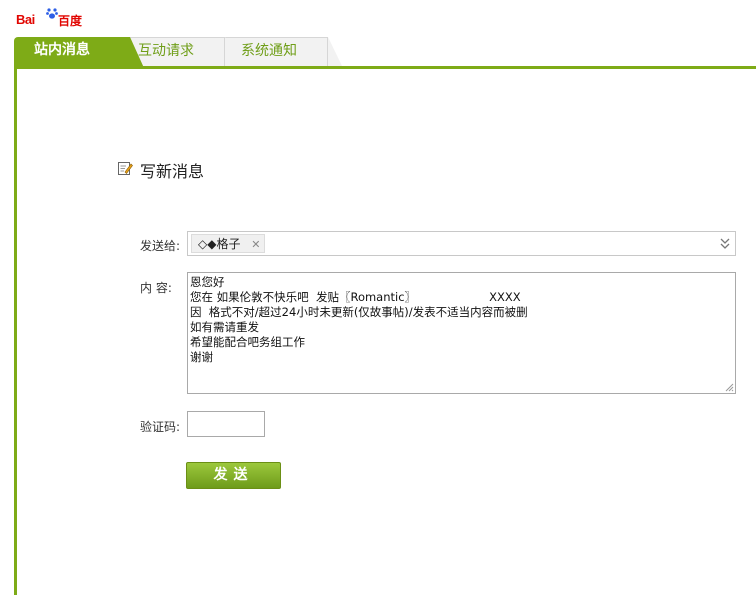  What do you see at coordinates (359, 312) in the screenshot?
I see `content-line: 因 格式不对/超过24小时未更新(仅故事帖)/发表不适当内容而被删` at bounding box center [359, 312].